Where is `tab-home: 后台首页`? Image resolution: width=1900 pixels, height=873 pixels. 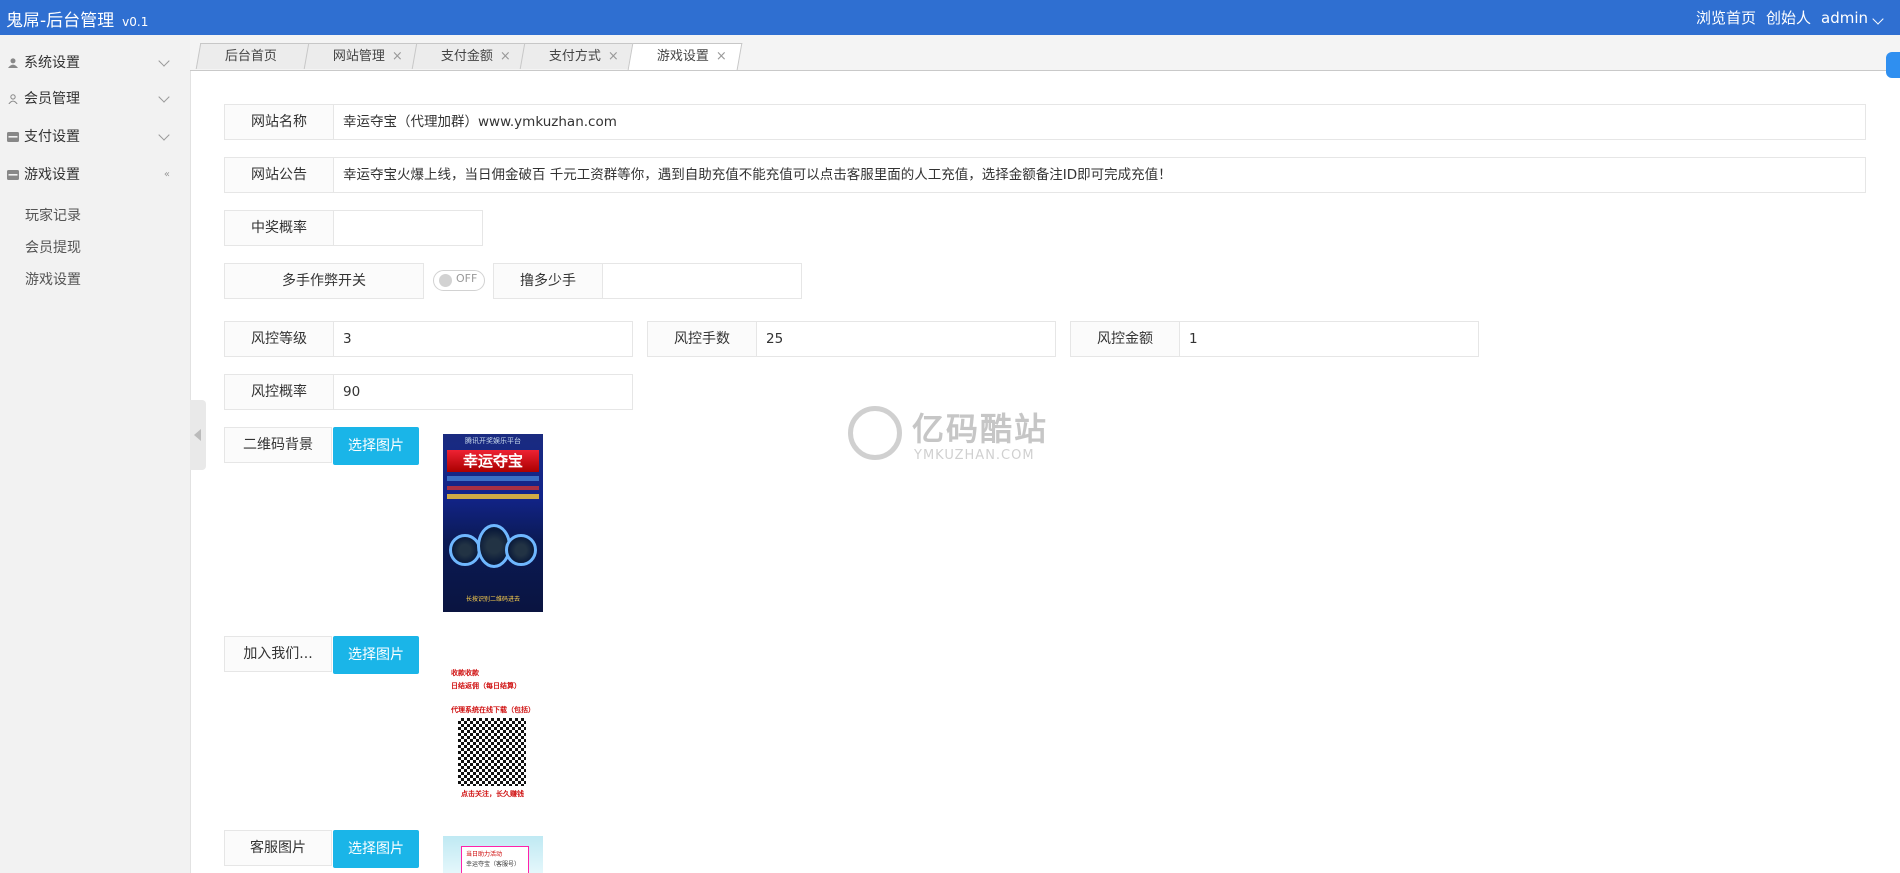
tab-home: 后台首页 is located at coordinates (253, 56).